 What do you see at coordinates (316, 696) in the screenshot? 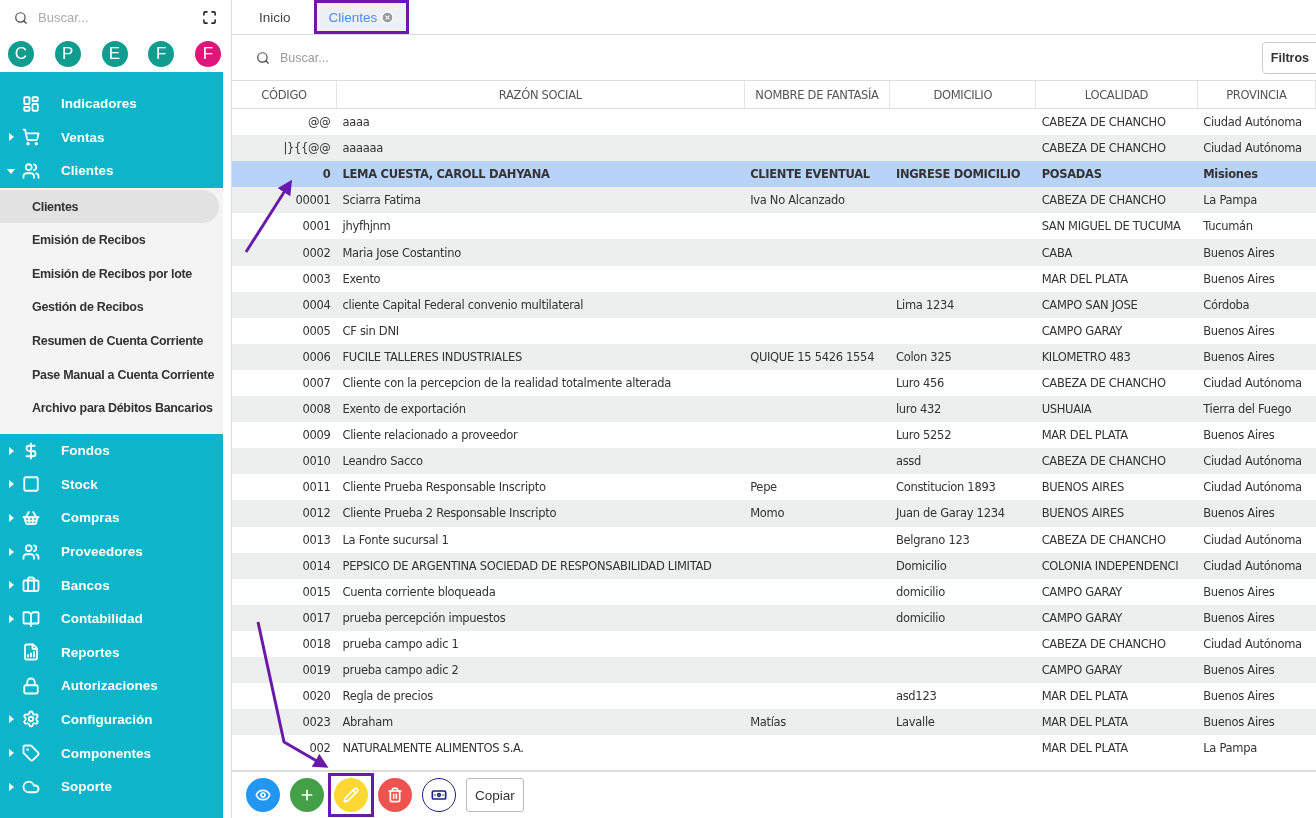
I see `table-cell: 0020` at bounding box center [316, 696].